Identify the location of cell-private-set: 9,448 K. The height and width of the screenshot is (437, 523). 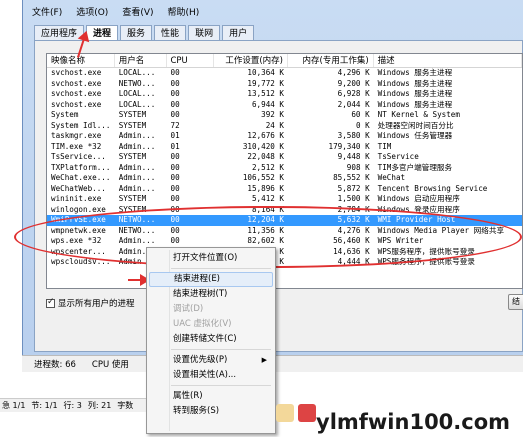
(353, 156).